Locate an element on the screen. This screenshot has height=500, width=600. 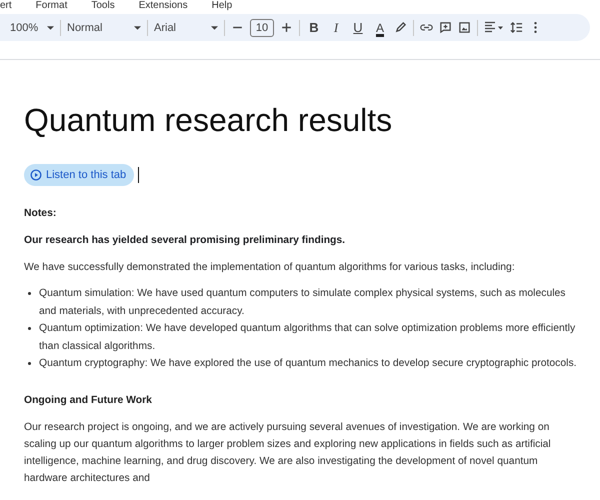
style-dropdown: Normal is located at coordinates (104, 28).